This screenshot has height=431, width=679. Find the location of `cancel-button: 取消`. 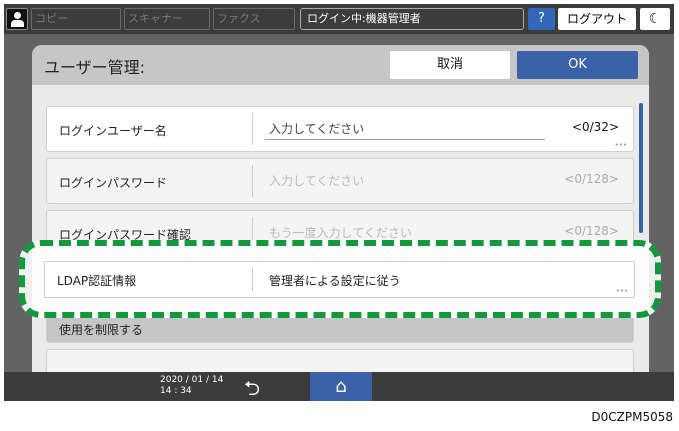

cancel-button: 取消 is located at coordinates (450, 65).